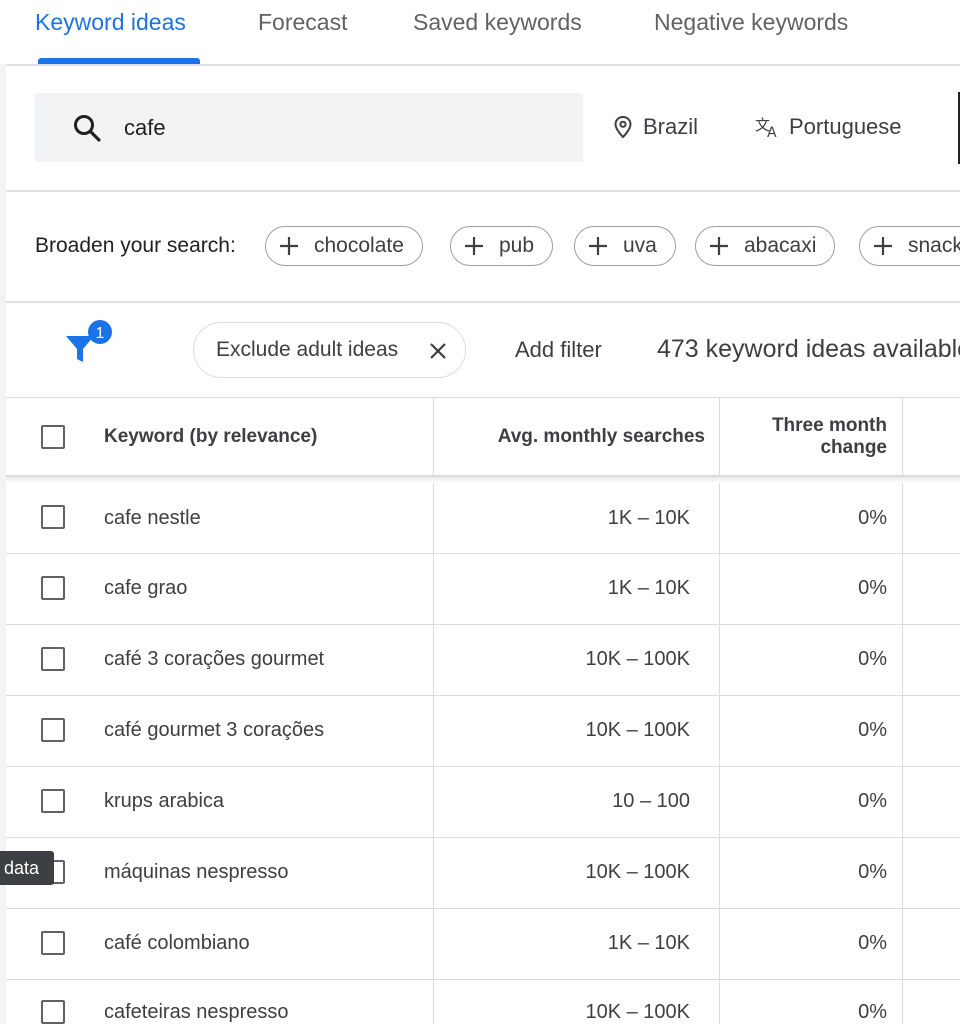 This screenshot has width=960, height=1024. What do you see at coordinates (309, 127) in the screenshot?
I see `keyword-search-box: cafe` at bounding box center [309, 127].